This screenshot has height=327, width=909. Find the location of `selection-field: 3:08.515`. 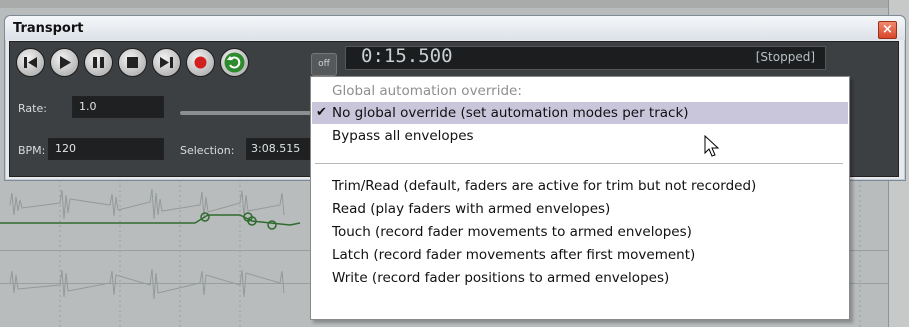

selection-field: 3:08.515 is located at coordinates (281, 149).